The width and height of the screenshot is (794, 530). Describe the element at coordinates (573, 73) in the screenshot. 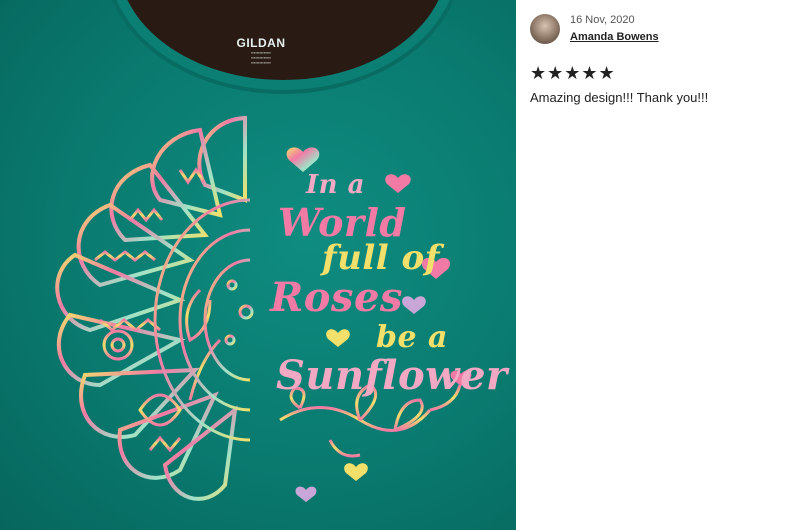

I see `star-rating-icon: ★★★★★` at that location.